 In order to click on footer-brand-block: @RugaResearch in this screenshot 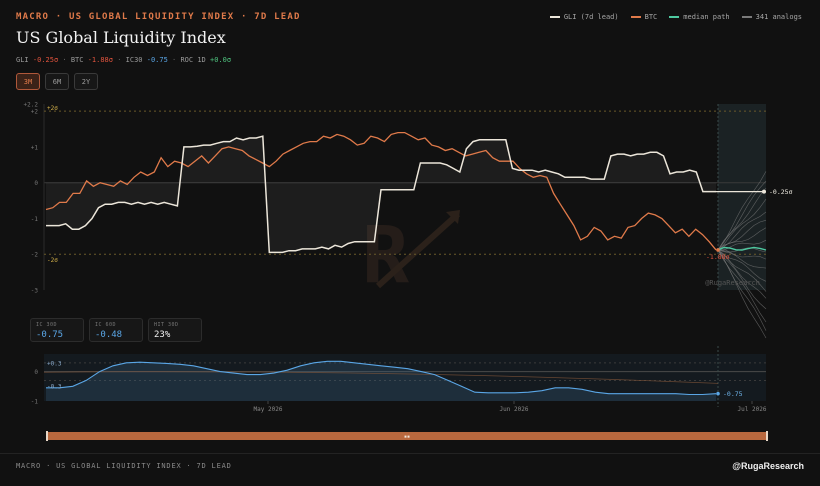, I will do `click(768, 466)`.